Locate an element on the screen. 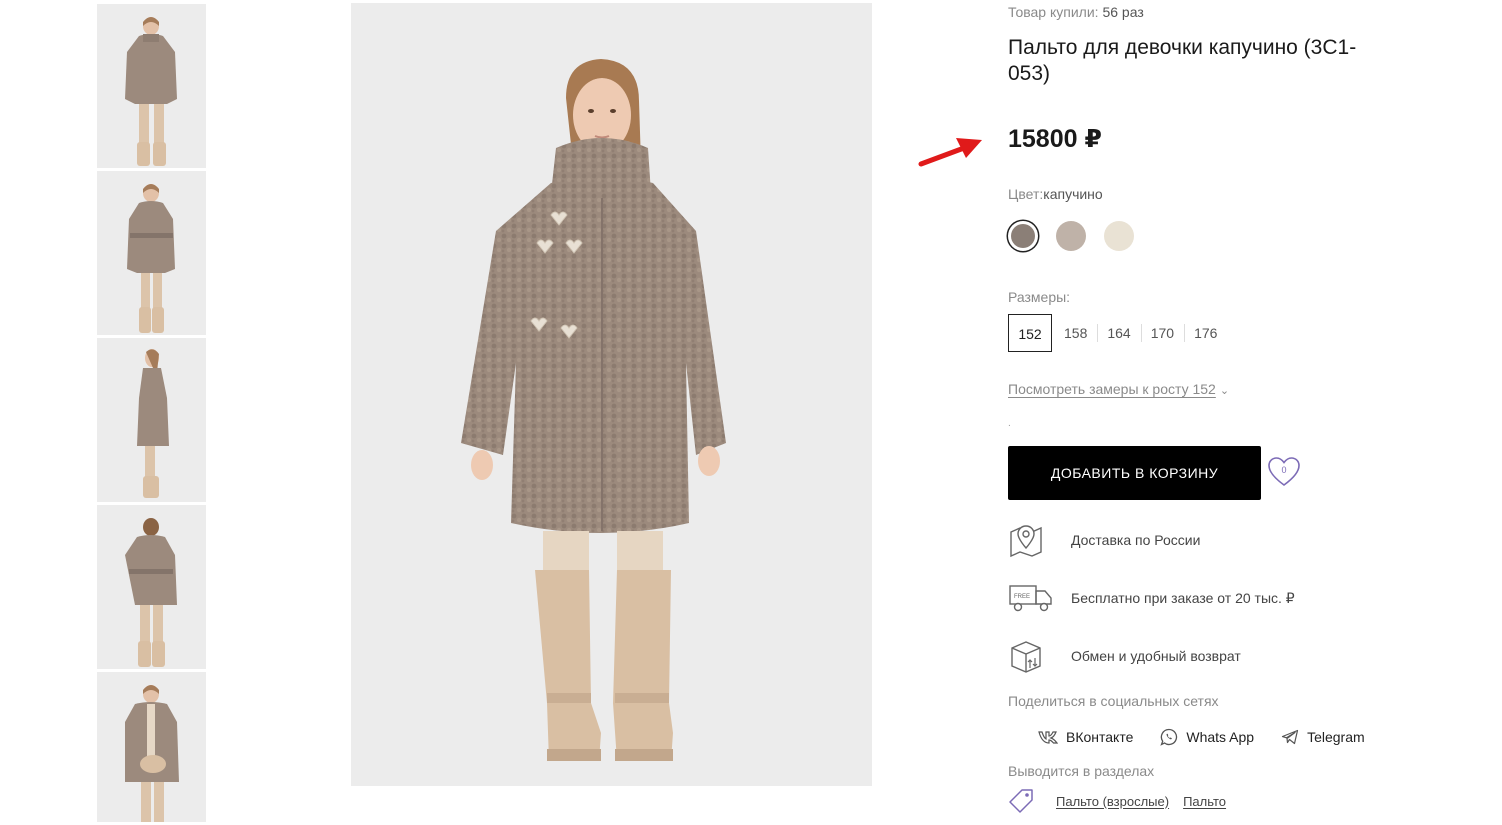  feature-free-shipping-text: Бесплатно при заказе от 20 тыс. ₽ is located at coordinates (1183, 597).